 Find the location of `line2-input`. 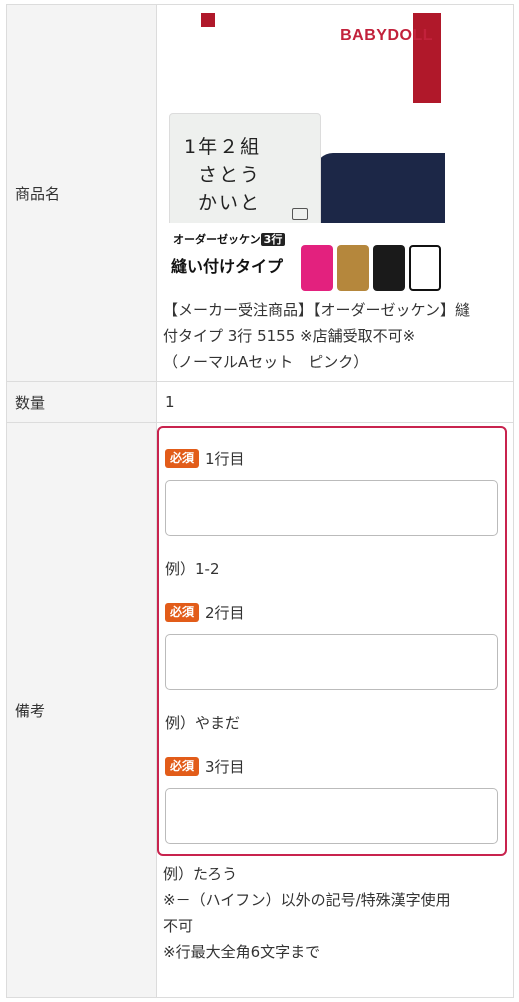

line2-input is located at coordinates (331, 662).